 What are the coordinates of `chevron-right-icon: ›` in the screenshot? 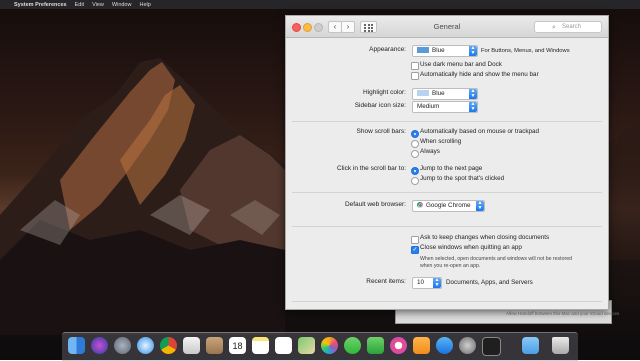 It's located at (348, 26).